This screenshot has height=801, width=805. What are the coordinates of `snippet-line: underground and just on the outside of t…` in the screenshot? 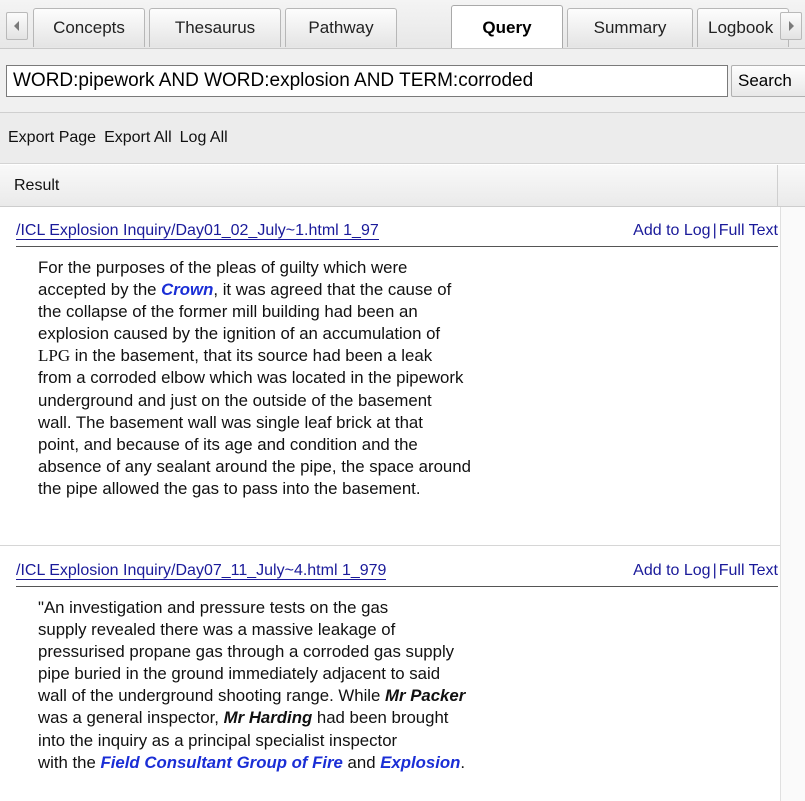 It's located at (348, 401).